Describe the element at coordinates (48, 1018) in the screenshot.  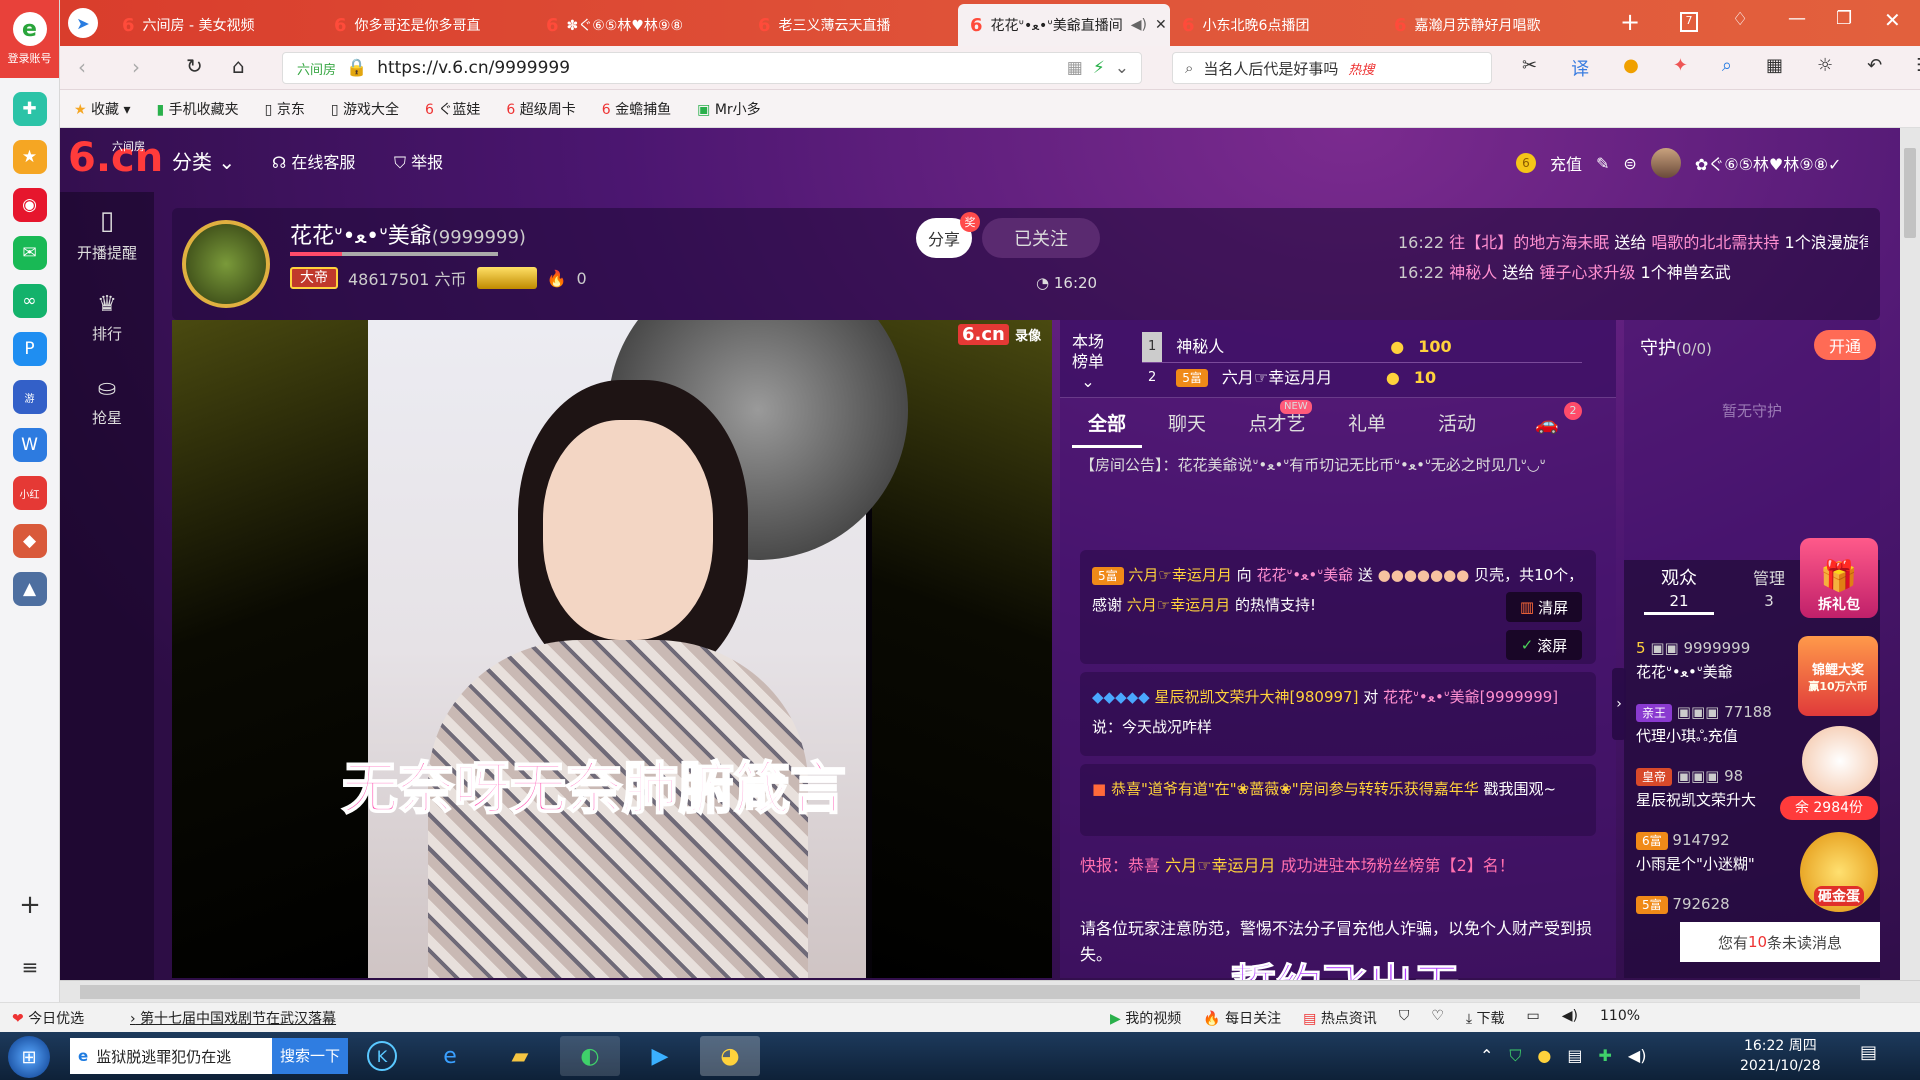
I see `today-picks: ❤ 今日优选` at that location.